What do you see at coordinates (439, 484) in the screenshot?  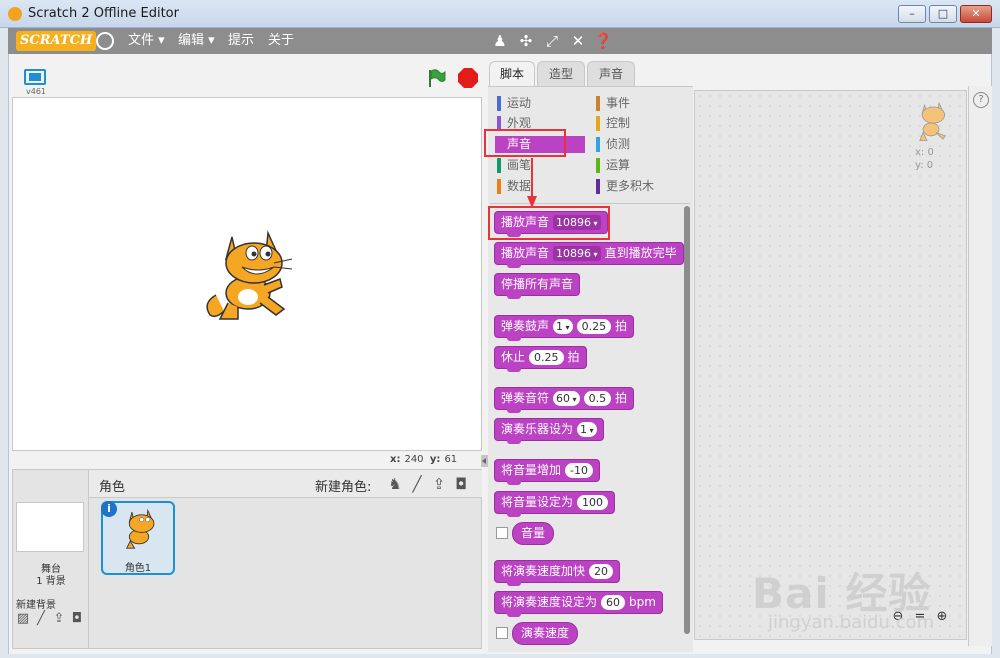 I see `upload-sprite-icon: ⇪` at bounding box center [439, 484].